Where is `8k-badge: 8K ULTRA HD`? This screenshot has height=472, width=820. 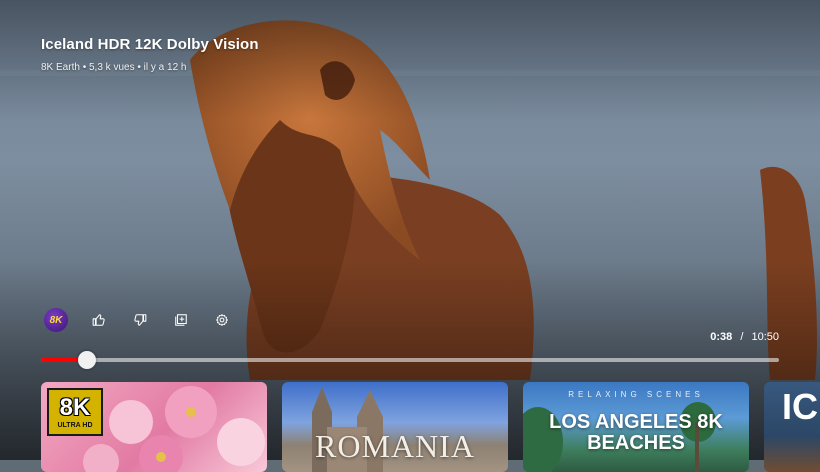 8k-badge: 8K ULTRA HD is located at coordinates (75, 412).